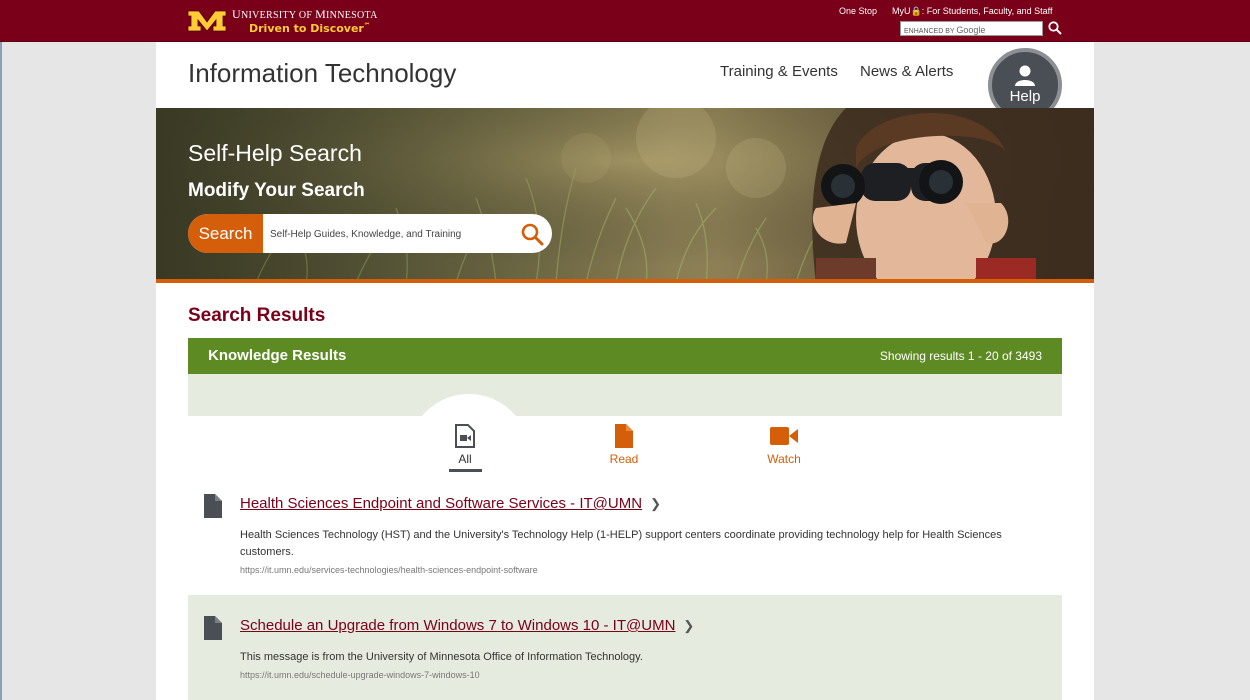  Describe the element at coordinates (858, 11) in the screenshot. I see `one-stop-link: One Stop` at that location.